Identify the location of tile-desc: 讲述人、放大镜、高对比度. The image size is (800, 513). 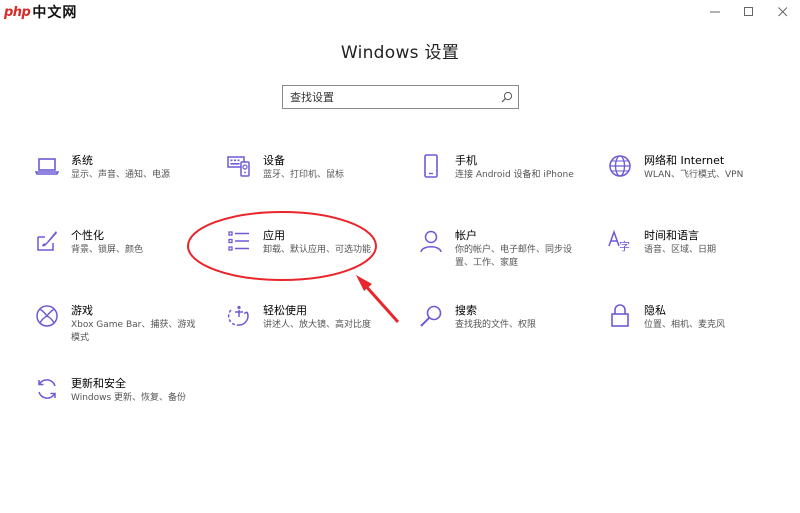
(317, 325).